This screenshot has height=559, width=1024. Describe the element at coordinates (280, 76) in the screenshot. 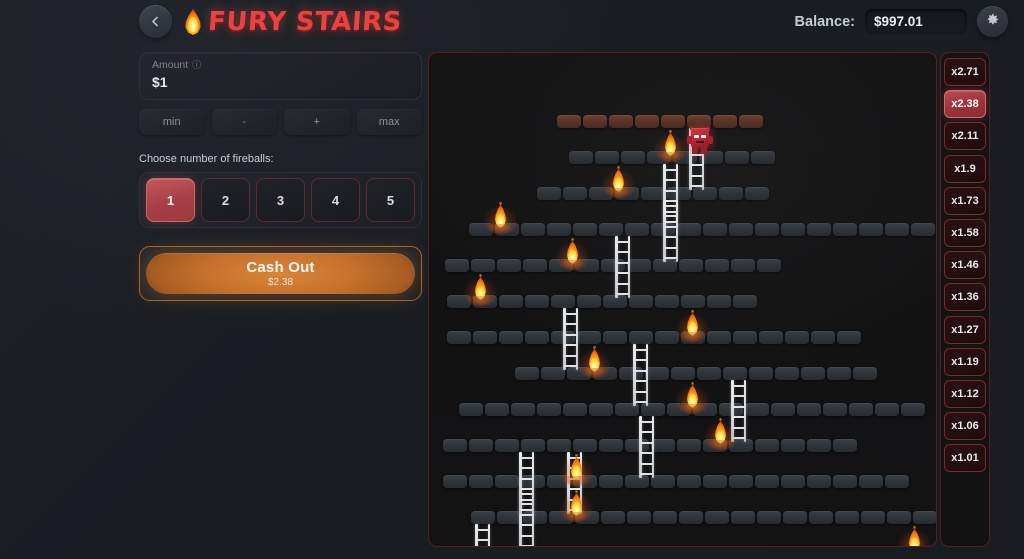

I see `amount-input: Amount ⓘ $1` at that location.